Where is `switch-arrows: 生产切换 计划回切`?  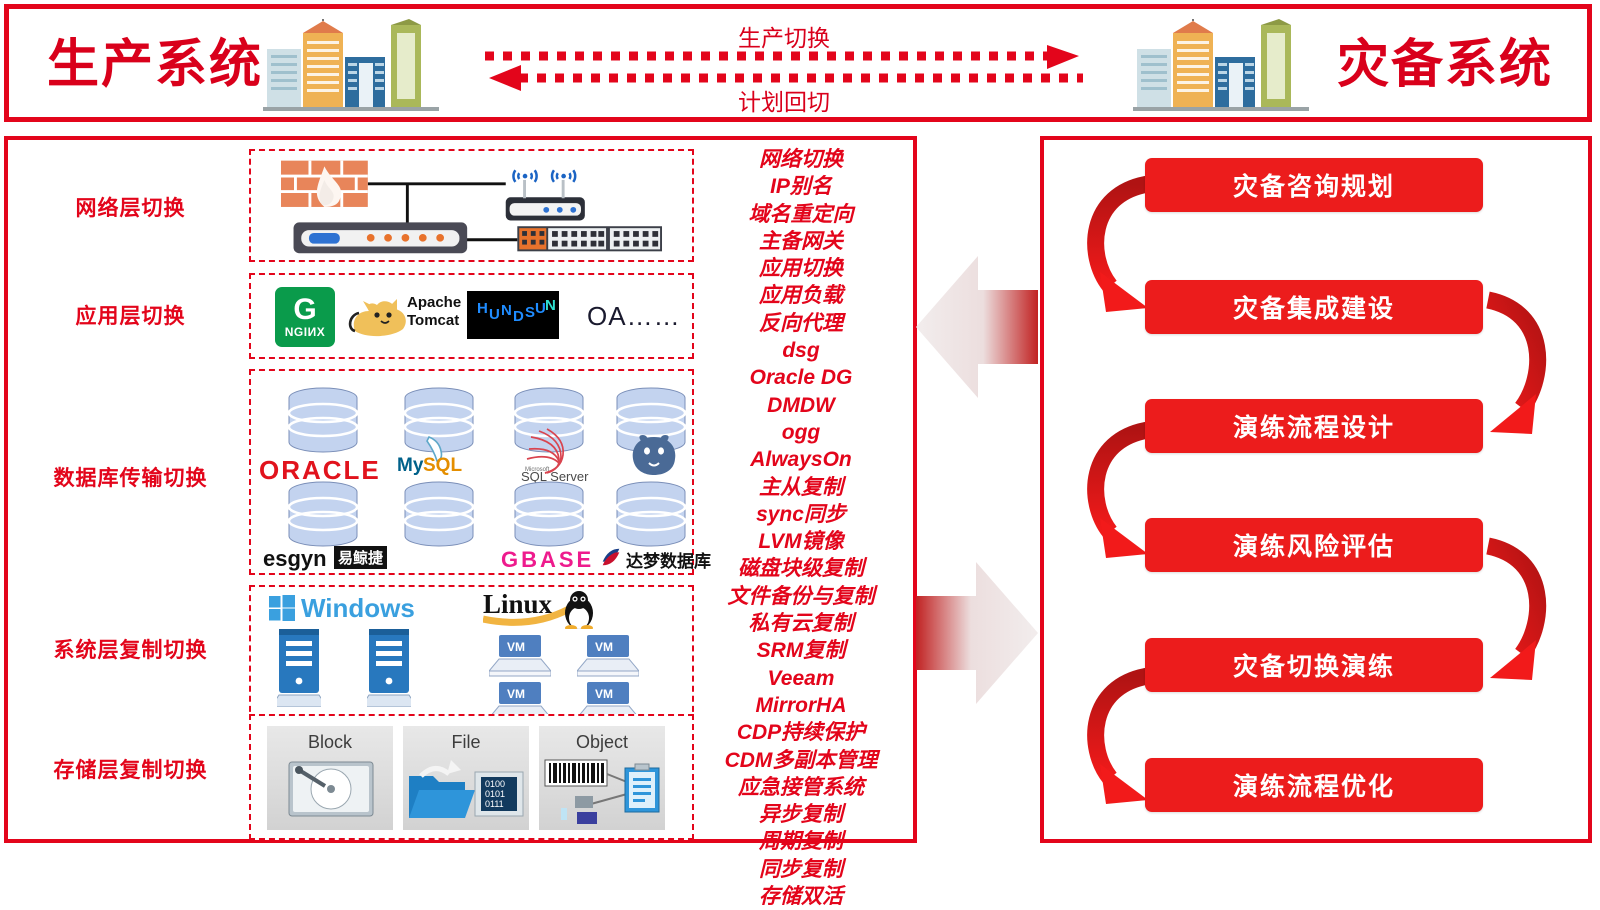
switch-arrows: 生产切换 计划回切 is located at coordinates (784, 68).